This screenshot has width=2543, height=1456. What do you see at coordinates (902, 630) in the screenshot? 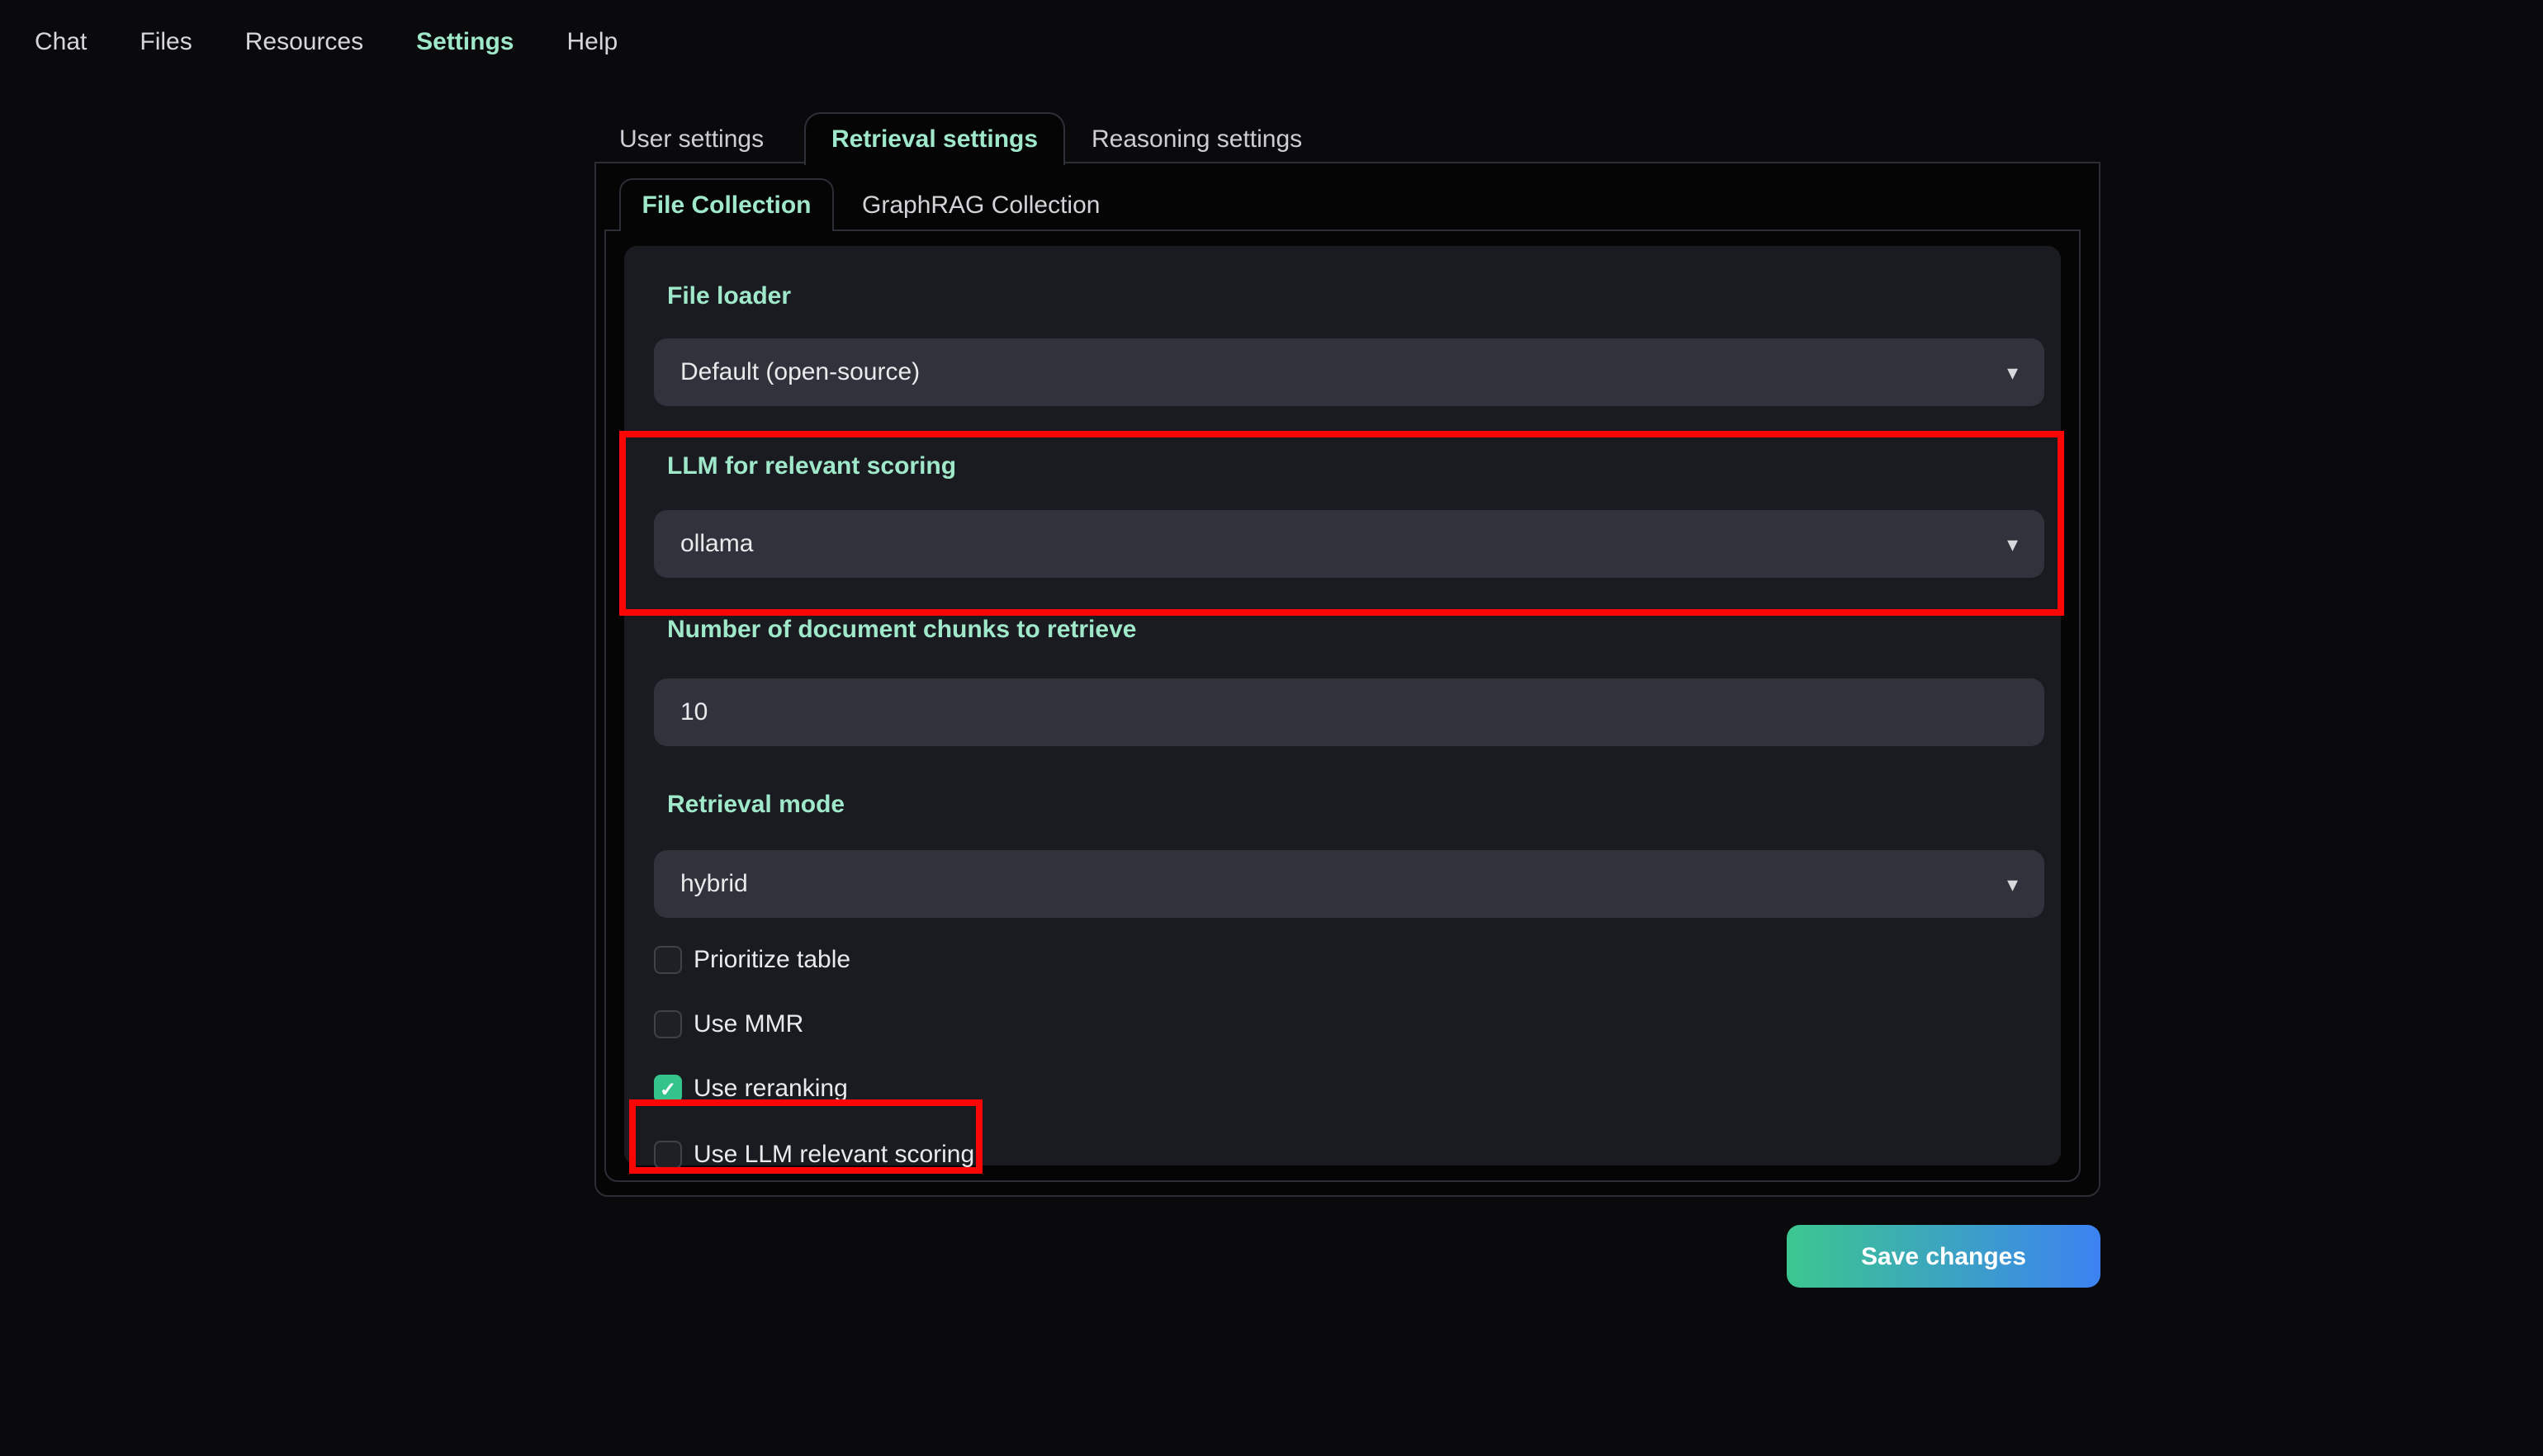
I see `num-chunks-label: Number of document chunks to retrieve` at bounding box center [902, 630].